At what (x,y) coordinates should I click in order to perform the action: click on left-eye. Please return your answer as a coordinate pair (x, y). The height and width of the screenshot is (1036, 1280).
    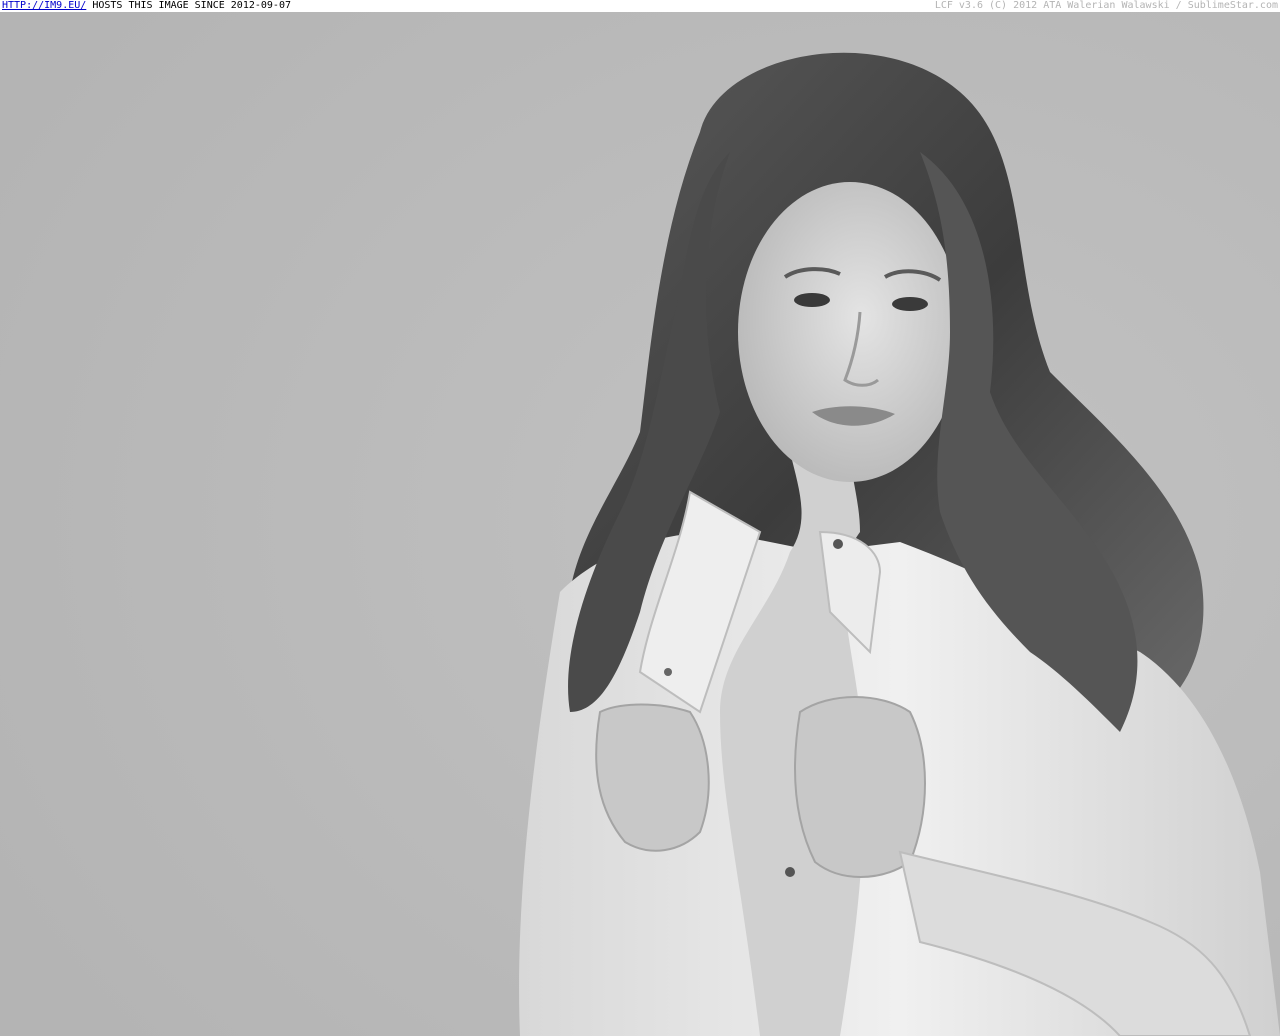
    Looking at the image, I should click on (812, 300).